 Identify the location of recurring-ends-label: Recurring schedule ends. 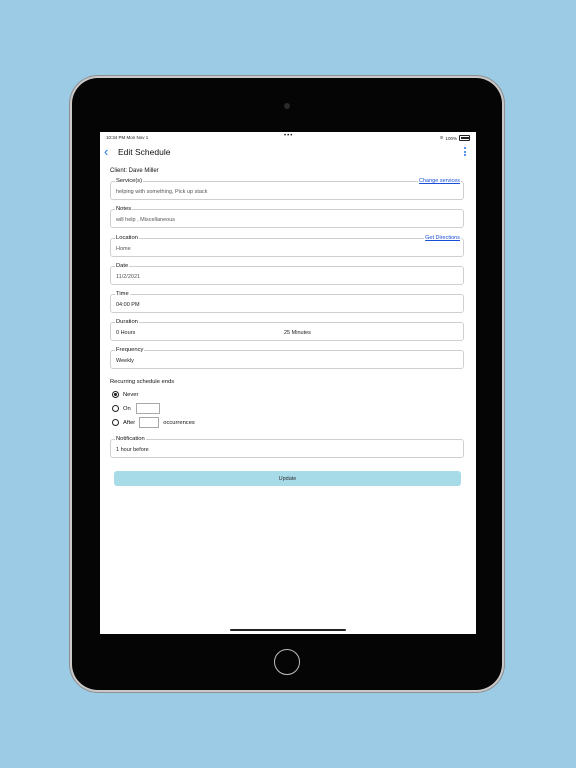
(142, 382).